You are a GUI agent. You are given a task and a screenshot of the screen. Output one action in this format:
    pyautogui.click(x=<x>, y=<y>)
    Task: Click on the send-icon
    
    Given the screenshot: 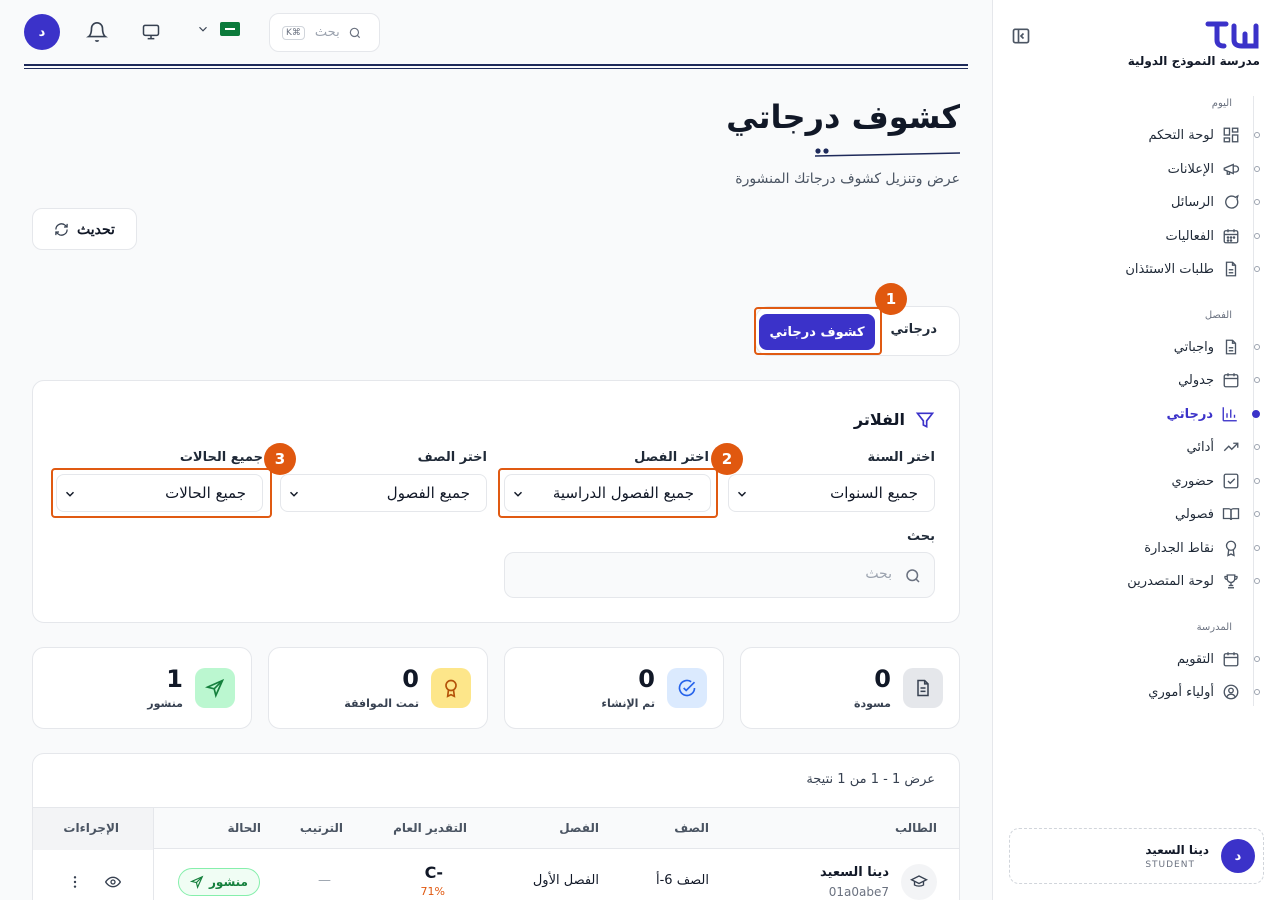 What is the action you would take?
    pyautogui.click(x=197, y=882)
    